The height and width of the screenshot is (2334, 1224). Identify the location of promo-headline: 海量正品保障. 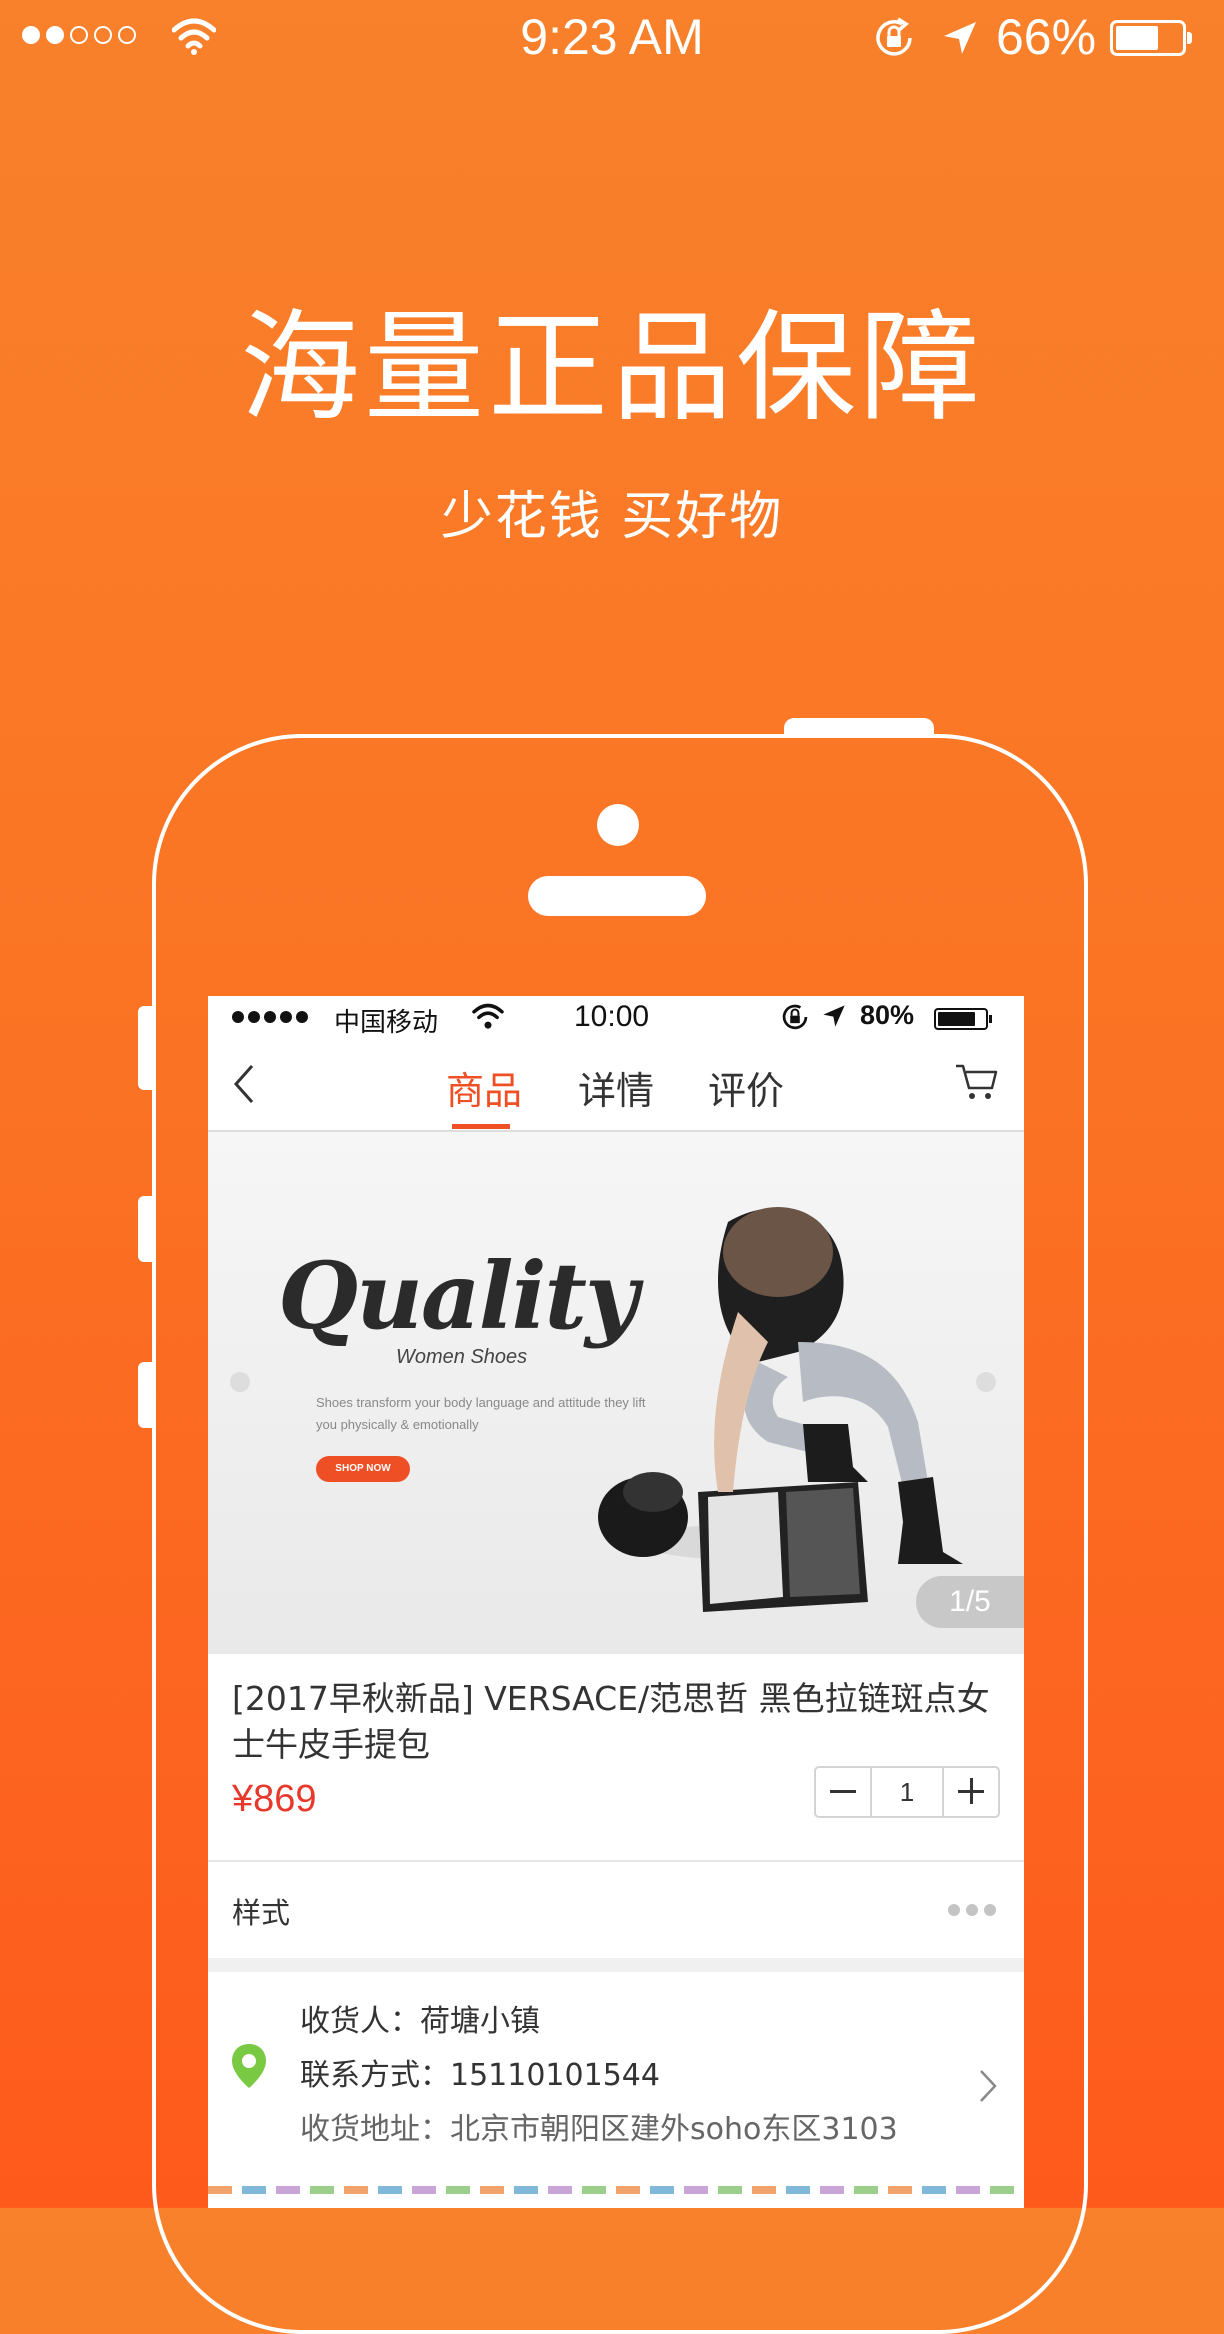
(612, 368).